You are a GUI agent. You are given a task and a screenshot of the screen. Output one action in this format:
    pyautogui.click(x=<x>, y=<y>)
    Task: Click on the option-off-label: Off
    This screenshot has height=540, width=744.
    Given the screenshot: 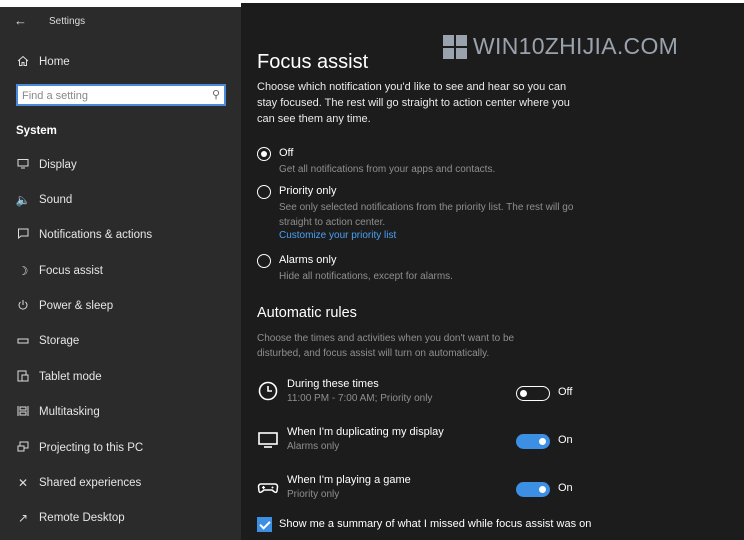 What is the action you would take?
    pyautogui.click(x=286, y=153)
    